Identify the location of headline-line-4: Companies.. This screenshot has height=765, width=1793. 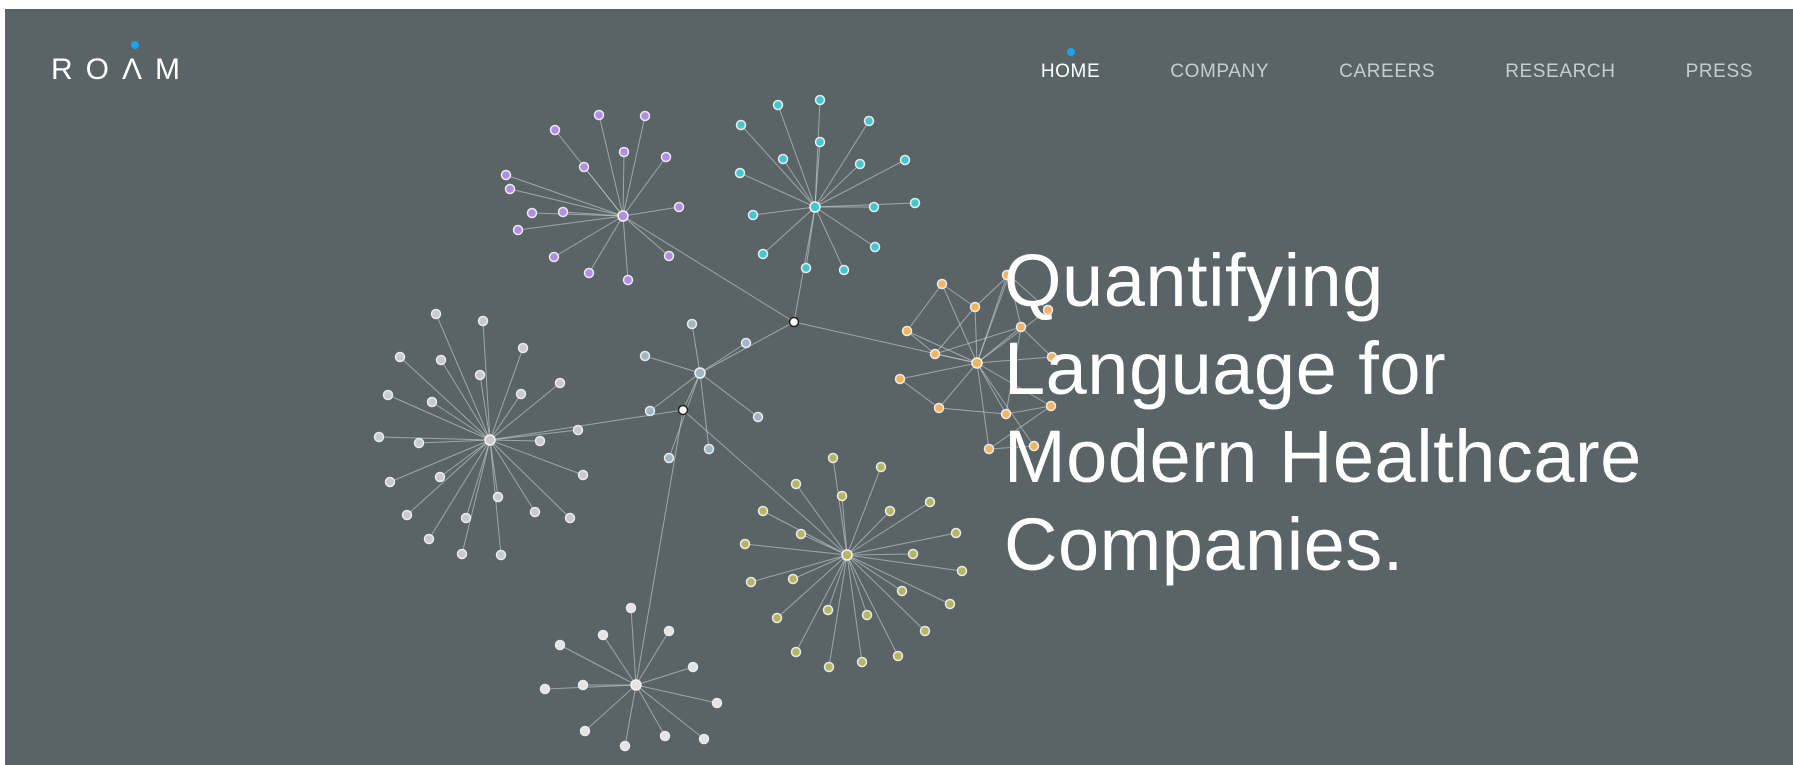
(1204, 544).